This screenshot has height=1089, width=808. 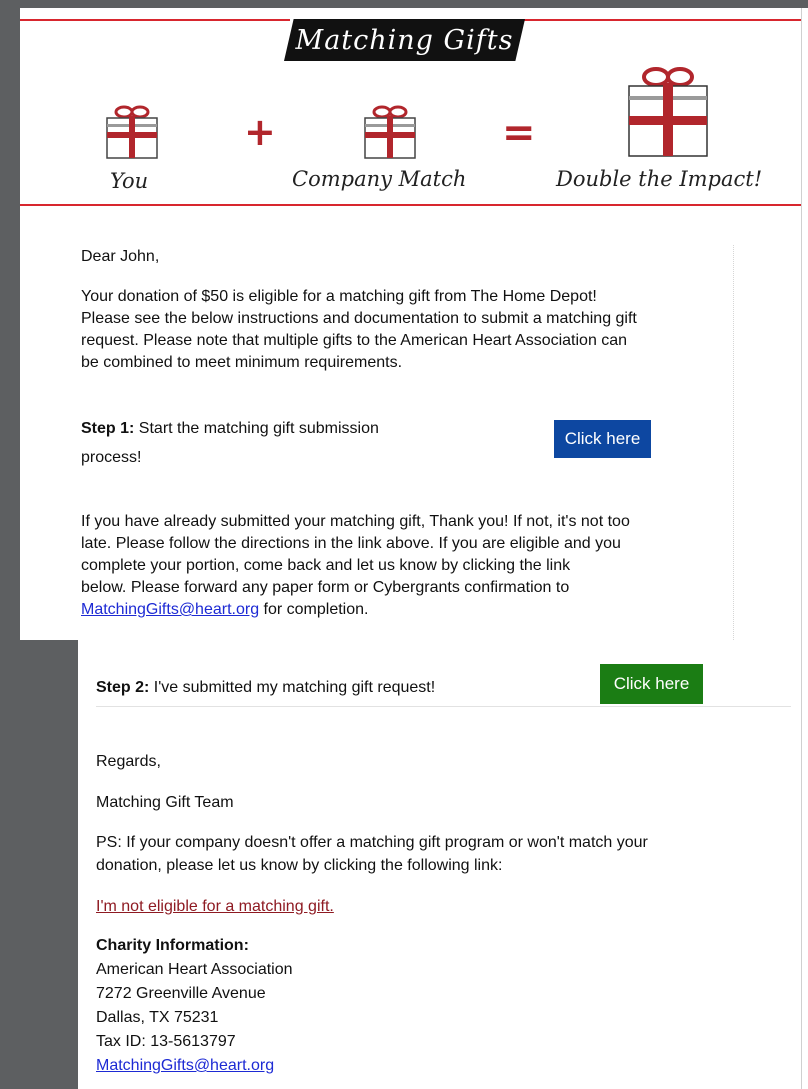 I want to click on not-eligible-link: I'm not eligible for a matching gift., so click(x=215, y=906).